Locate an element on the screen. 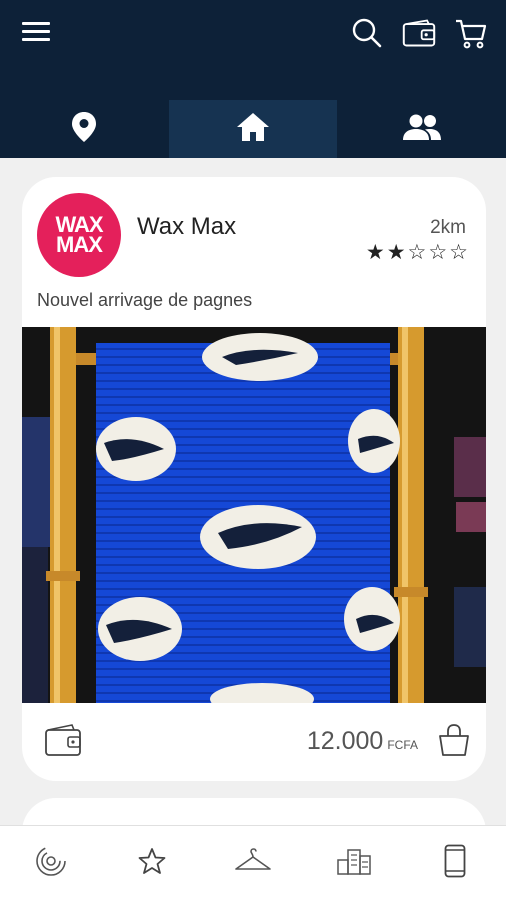 This screenshot has width=506, height=900. star-icon is located at coordinates (152, 863).